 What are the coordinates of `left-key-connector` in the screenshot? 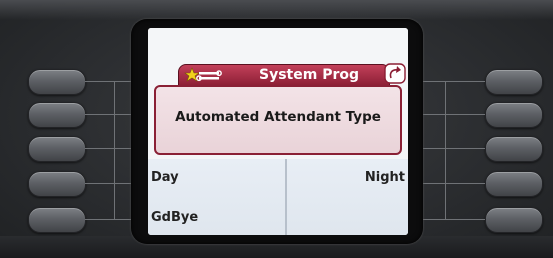 It's located at (114, 150).